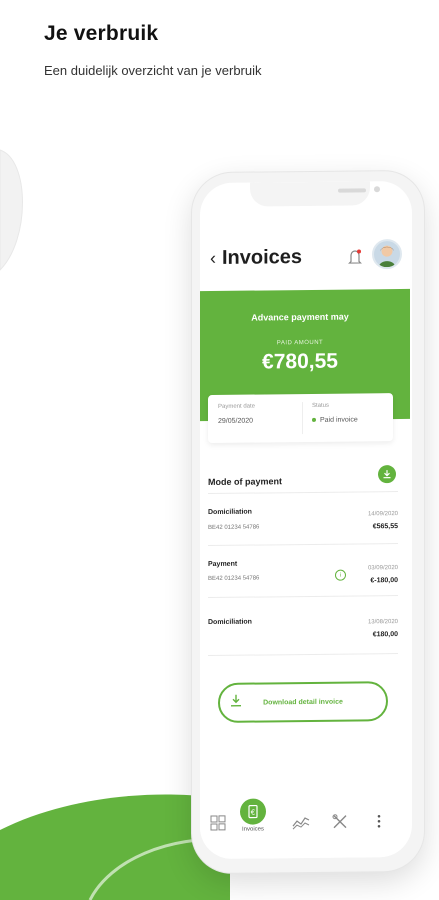 The width and height of the screenshot is (439, 900). I want to click on info-divider, so click(302, 418).